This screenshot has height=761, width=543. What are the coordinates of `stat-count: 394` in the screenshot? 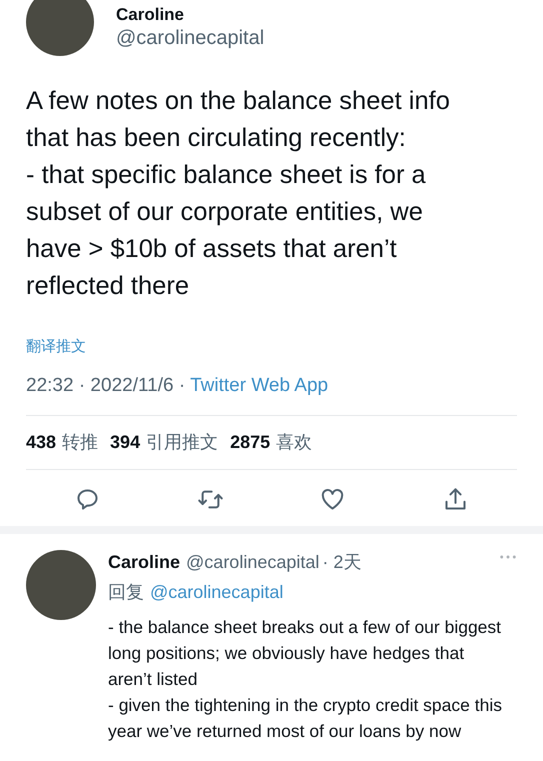 It's located at (125, 442).